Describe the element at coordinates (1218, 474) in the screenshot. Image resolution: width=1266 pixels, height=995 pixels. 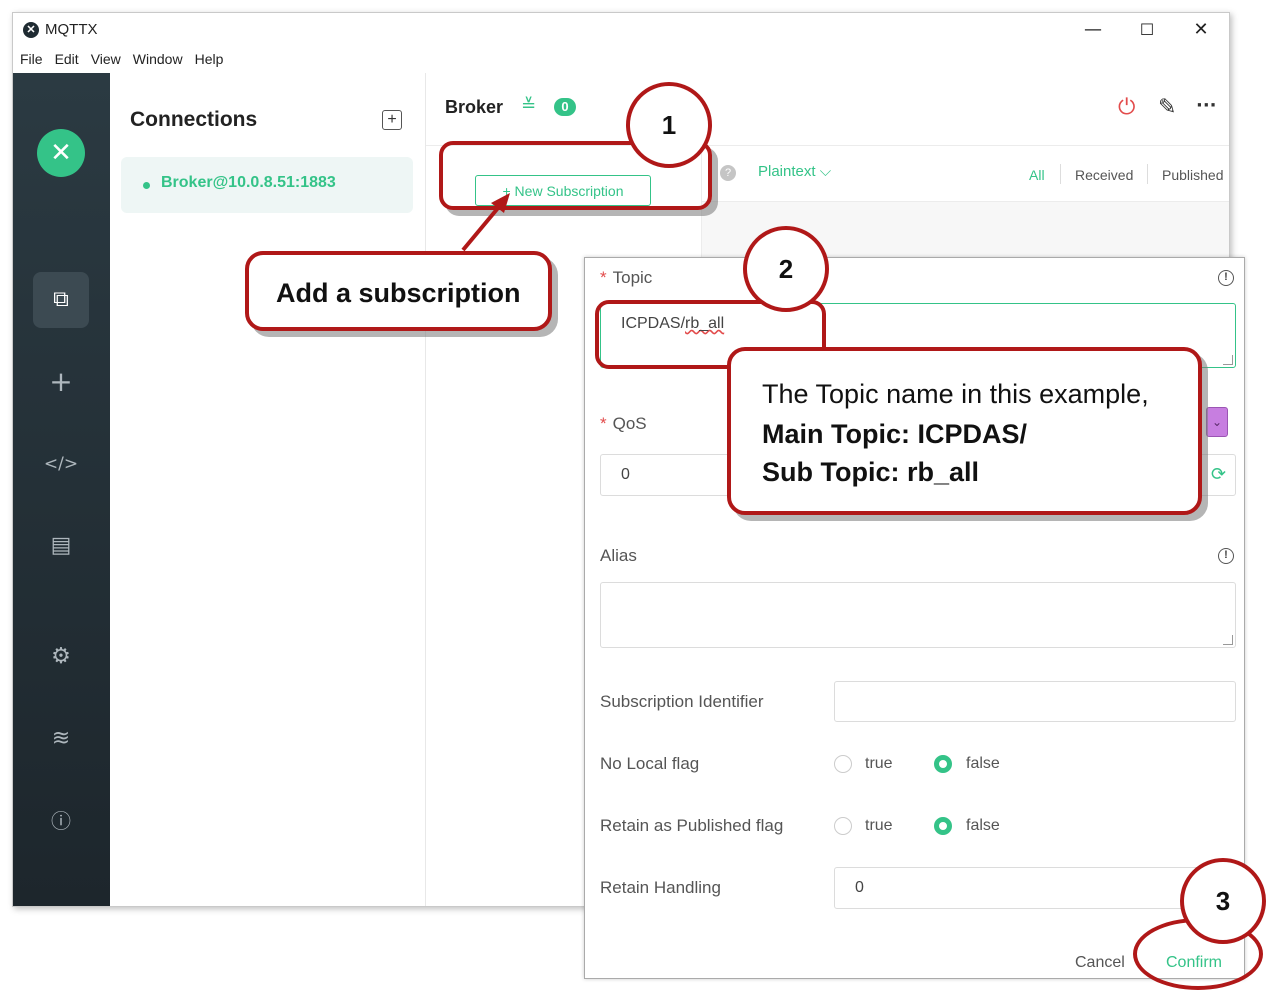
I see `refresh-color-icon: ⟳` at that location.